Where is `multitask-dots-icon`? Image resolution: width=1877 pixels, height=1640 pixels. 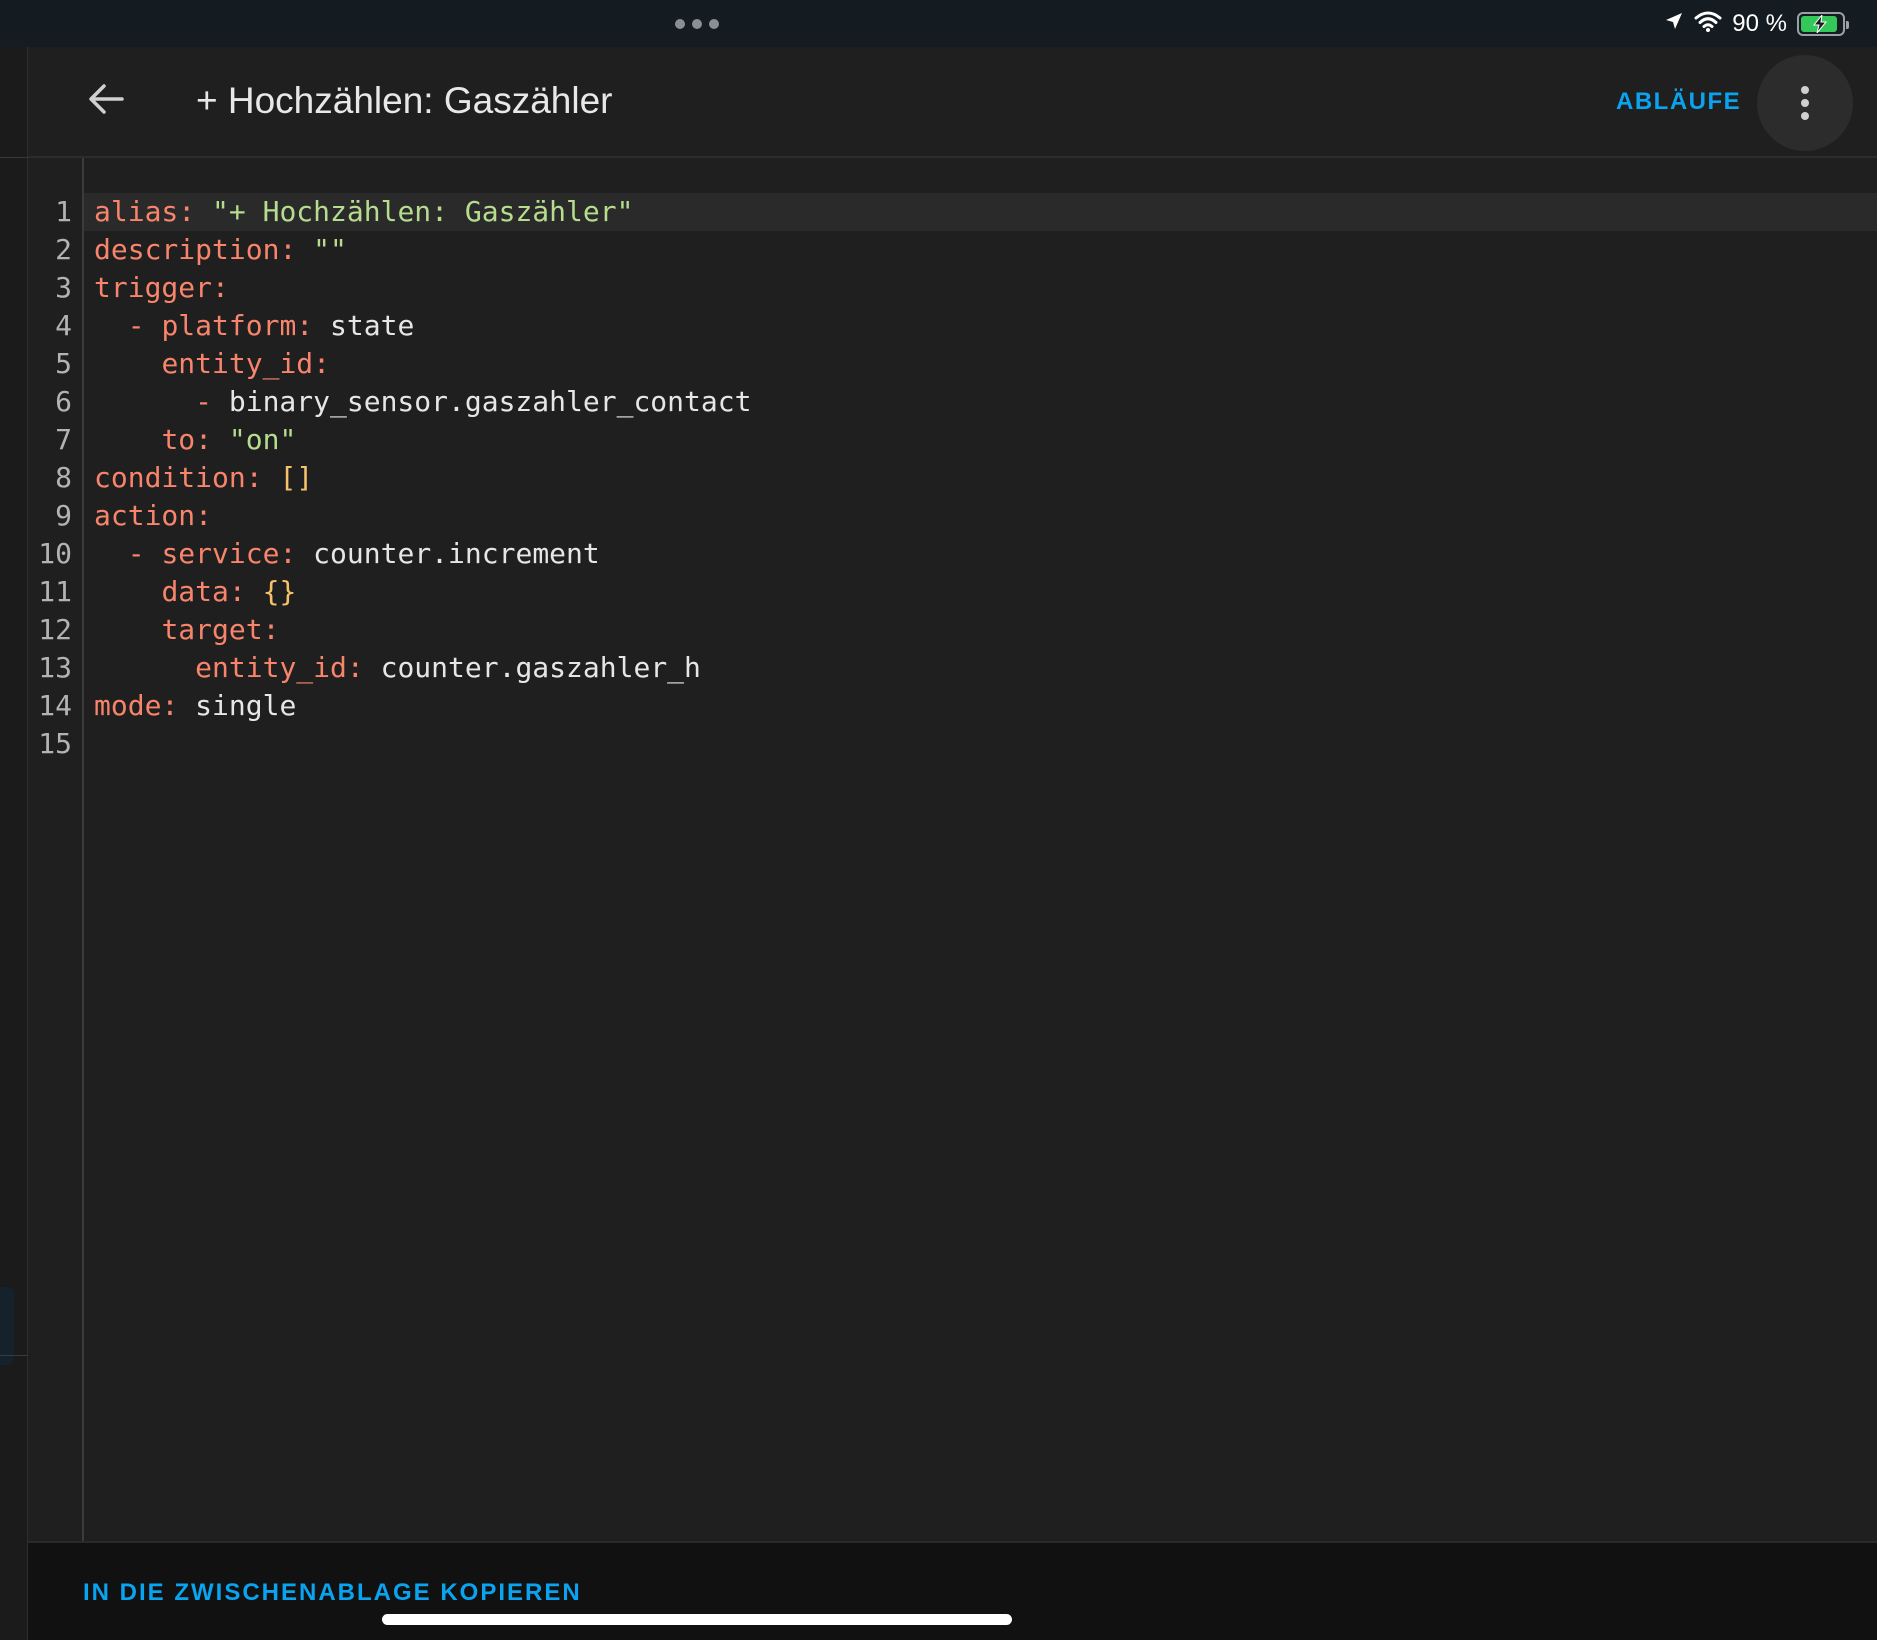
multitask-dots-icon is located at coordinates (697, 24).